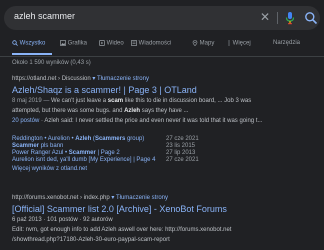 This screenshot has width=324, height=250. Describe the element at coordinates (44, 16) in the screenshot. I see `search-input: azleh scammer` at that location.